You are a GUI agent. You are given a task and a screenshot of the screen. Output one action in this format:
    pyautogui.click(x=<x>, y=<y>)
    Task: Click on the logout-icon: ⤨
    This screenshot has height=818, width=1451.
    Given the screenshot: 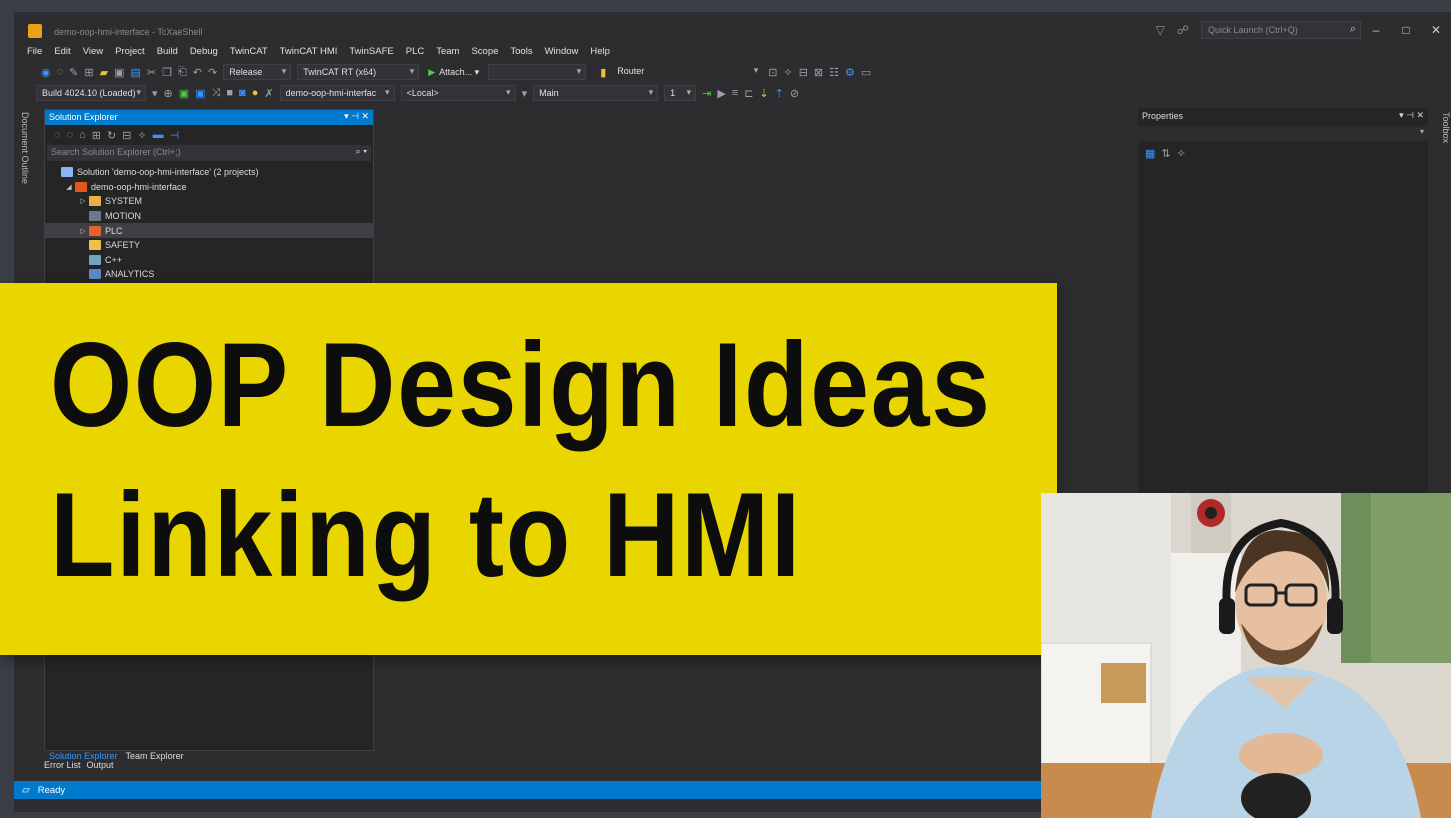 What is the action you would take?
    pyautogui.click(x=216, y=93)
    